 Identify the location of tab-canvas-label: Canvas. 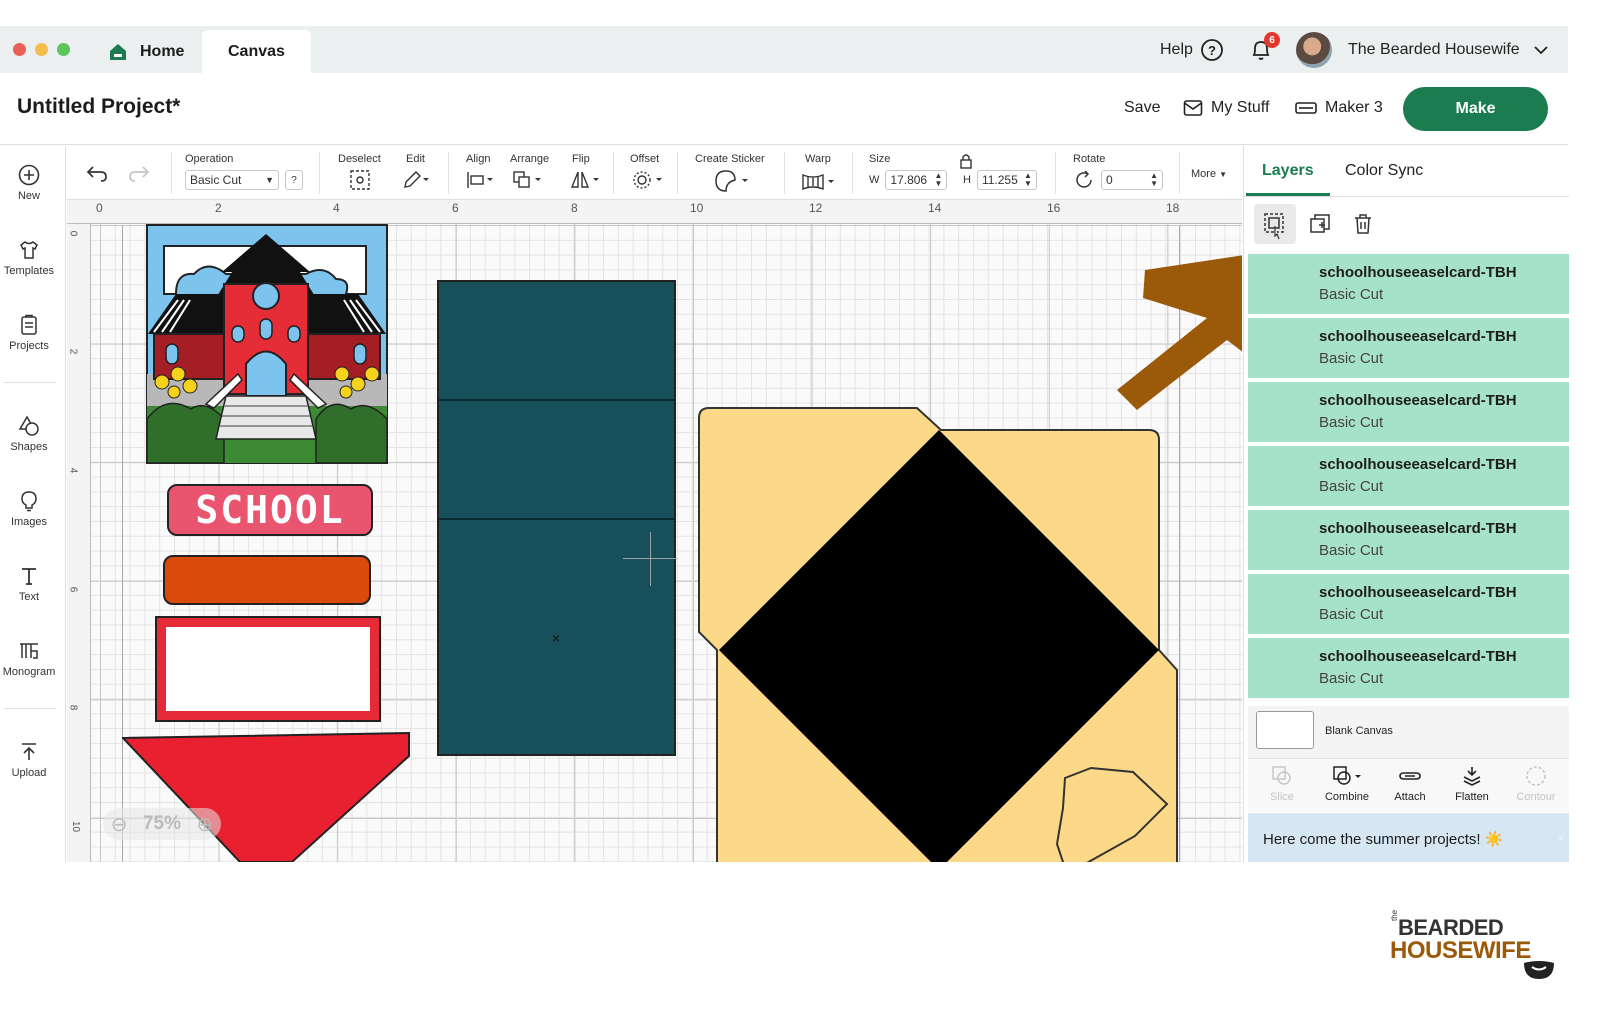
(256, 51).